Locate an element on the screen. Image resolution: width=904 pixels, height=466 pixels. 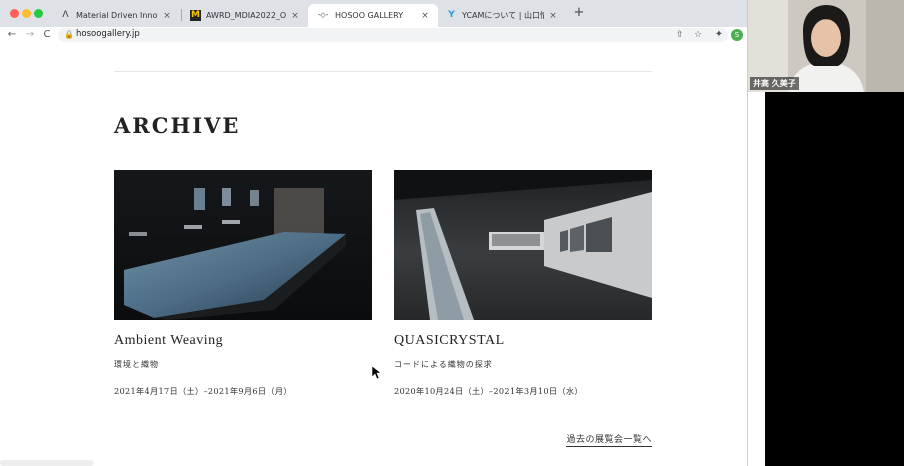
site-favicon-icon: Λ is located at coordinates (65, 15).